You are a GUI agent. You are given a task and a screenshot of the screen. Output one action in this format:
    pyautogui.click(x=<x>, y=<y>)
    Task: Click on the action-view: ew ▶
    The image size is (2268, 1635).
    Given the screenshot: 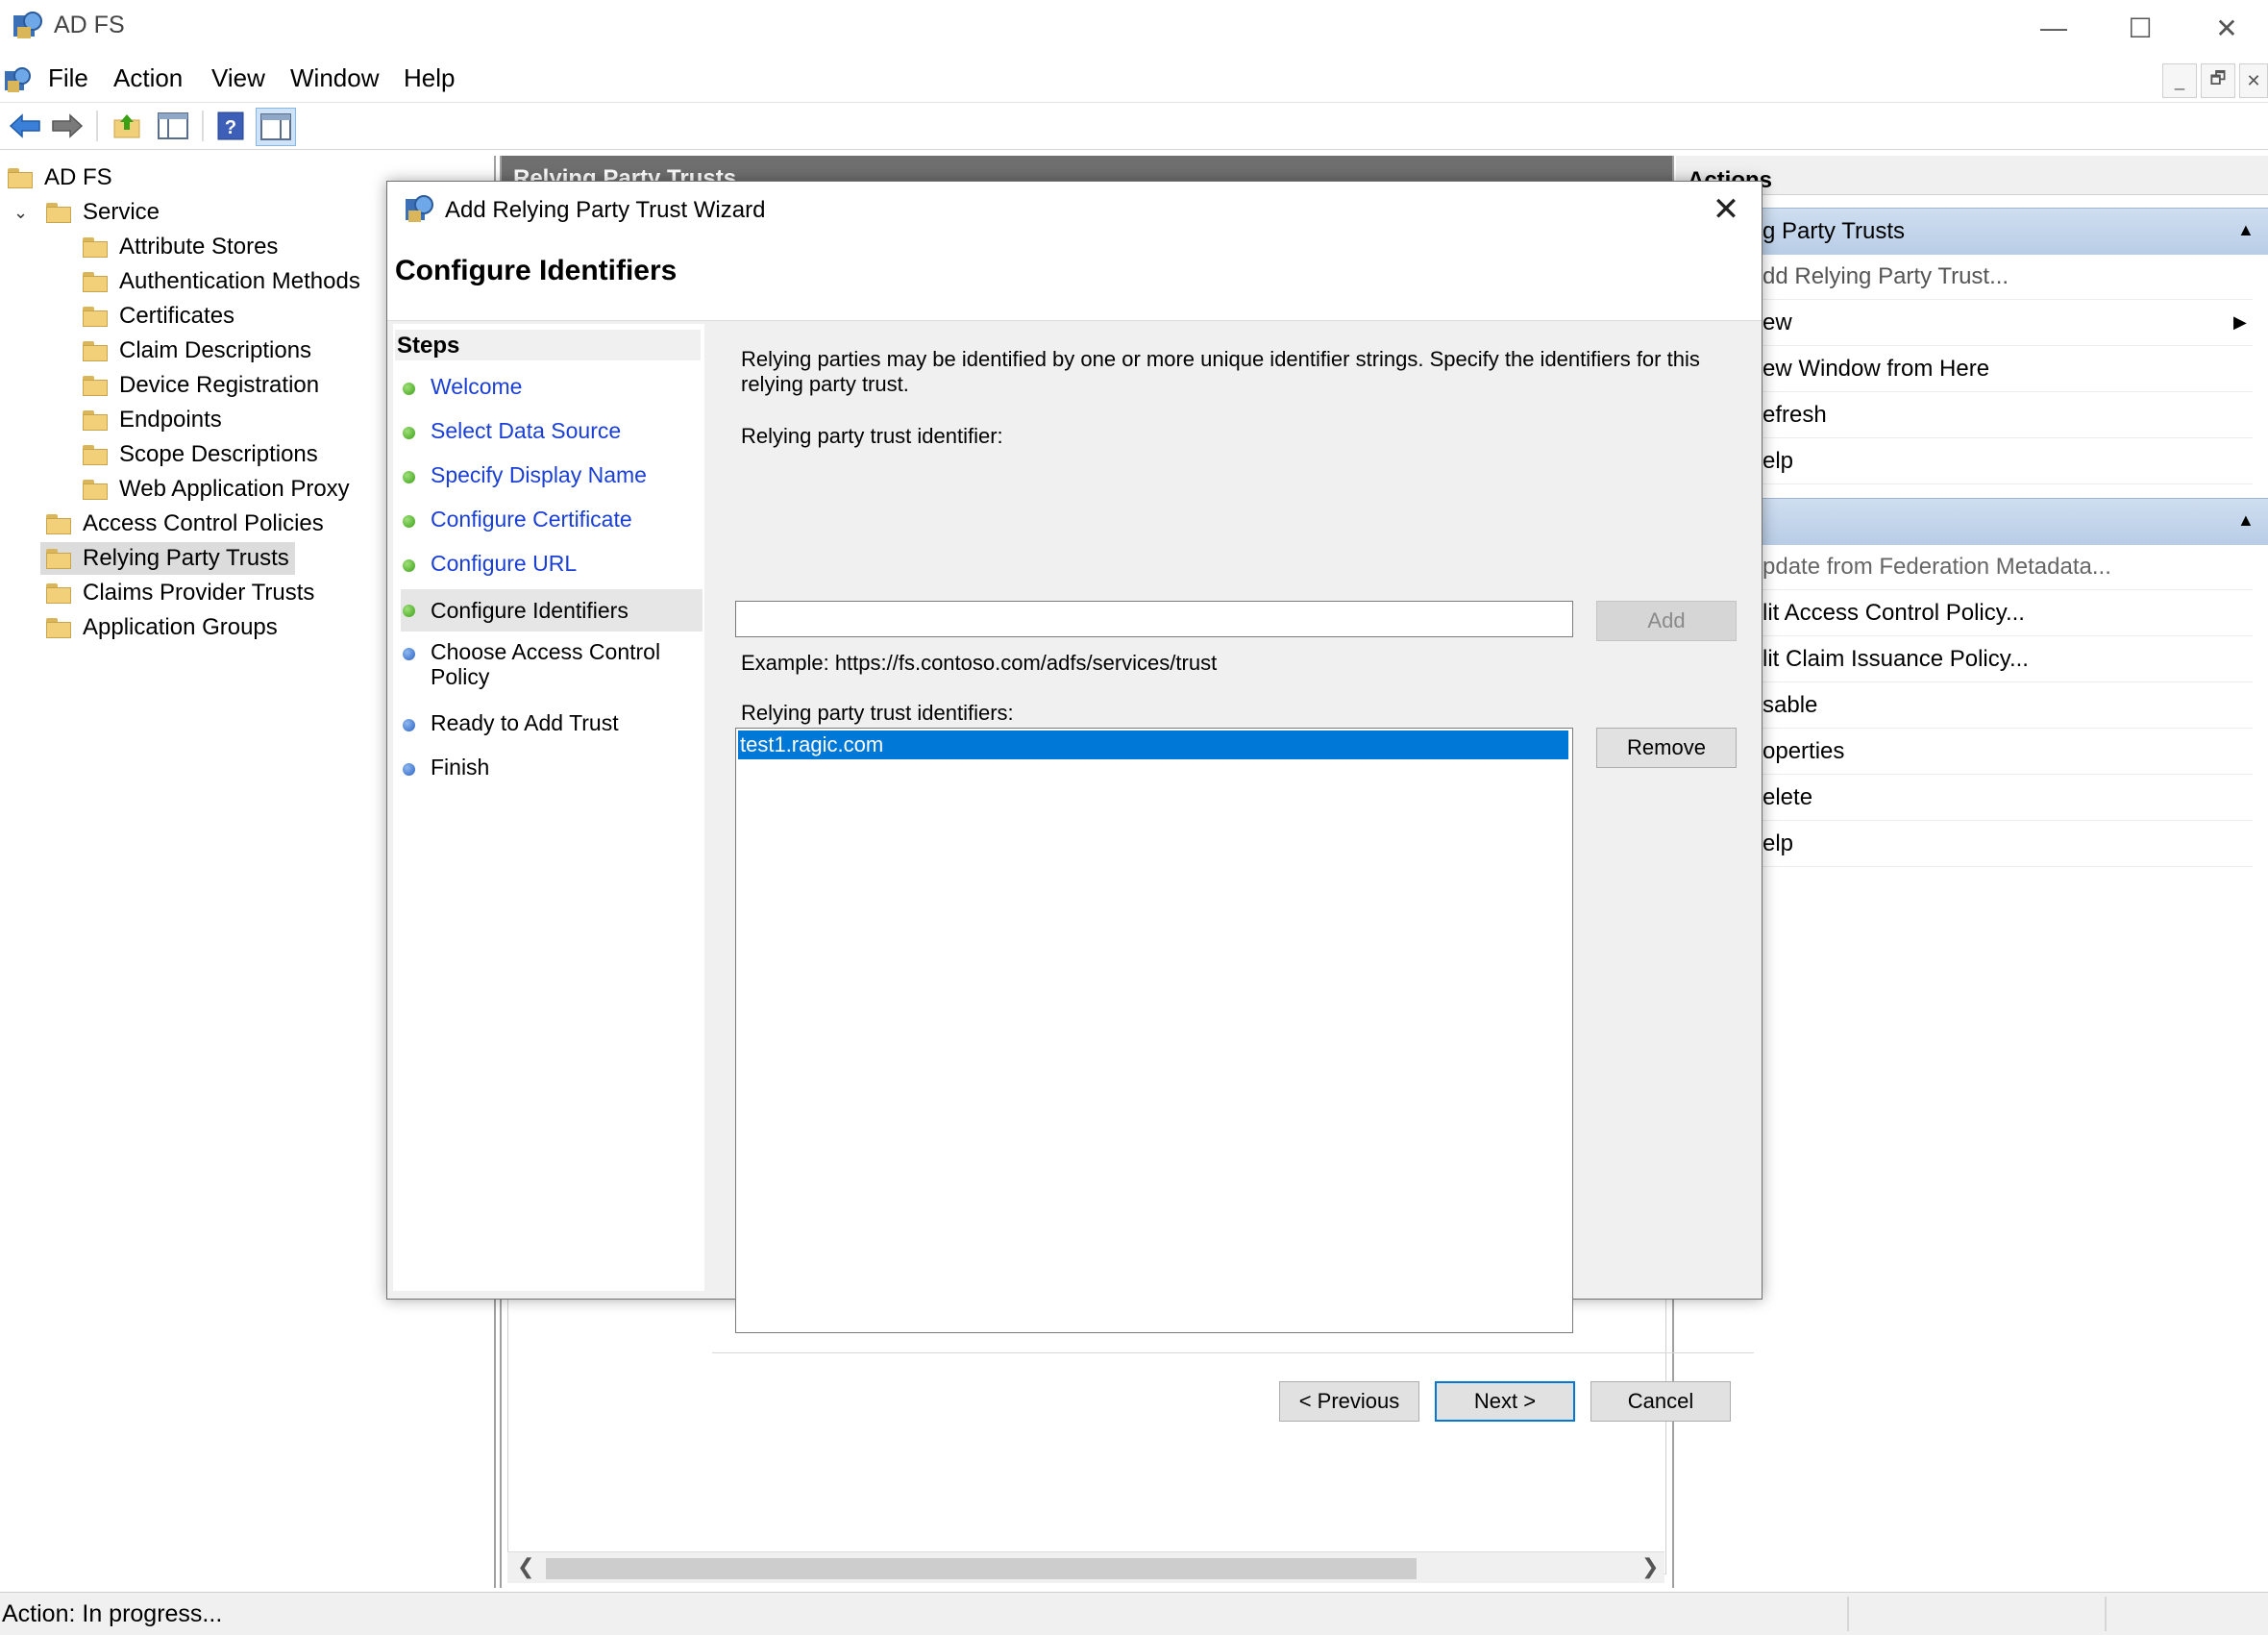 What is the action you would take?
    pyautogui.click(x=1964, y=323)
    